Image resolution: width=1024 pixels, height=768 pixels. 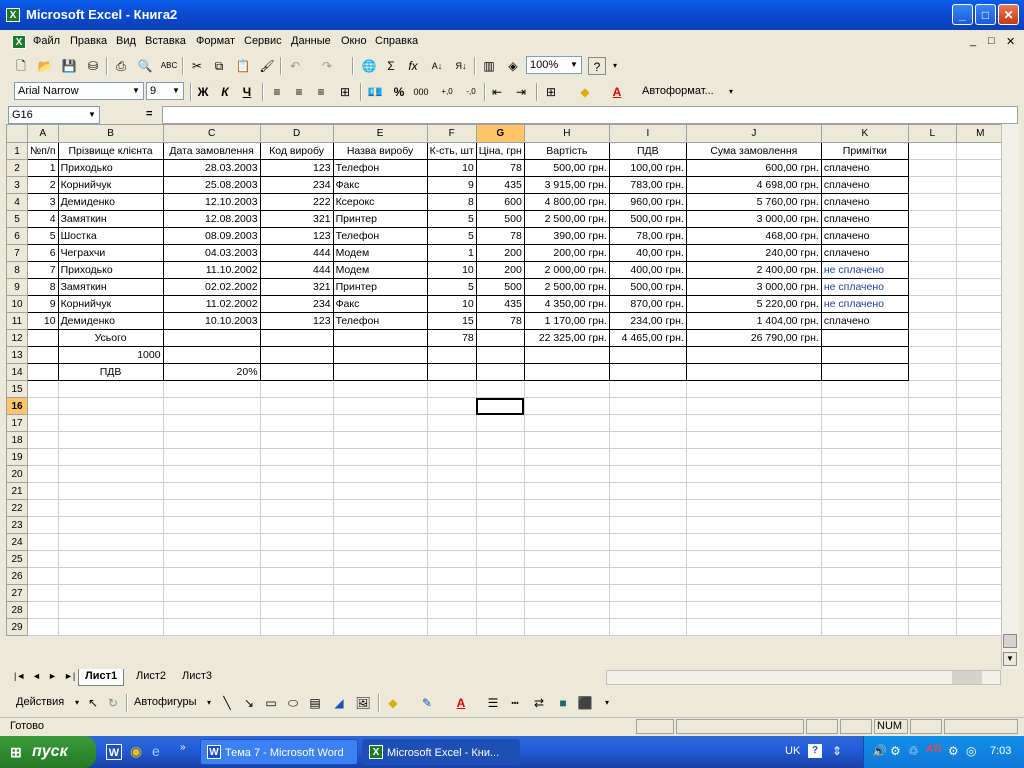 I want to click on tray-settings-icon: ⚙, so click(x=953, y=751).